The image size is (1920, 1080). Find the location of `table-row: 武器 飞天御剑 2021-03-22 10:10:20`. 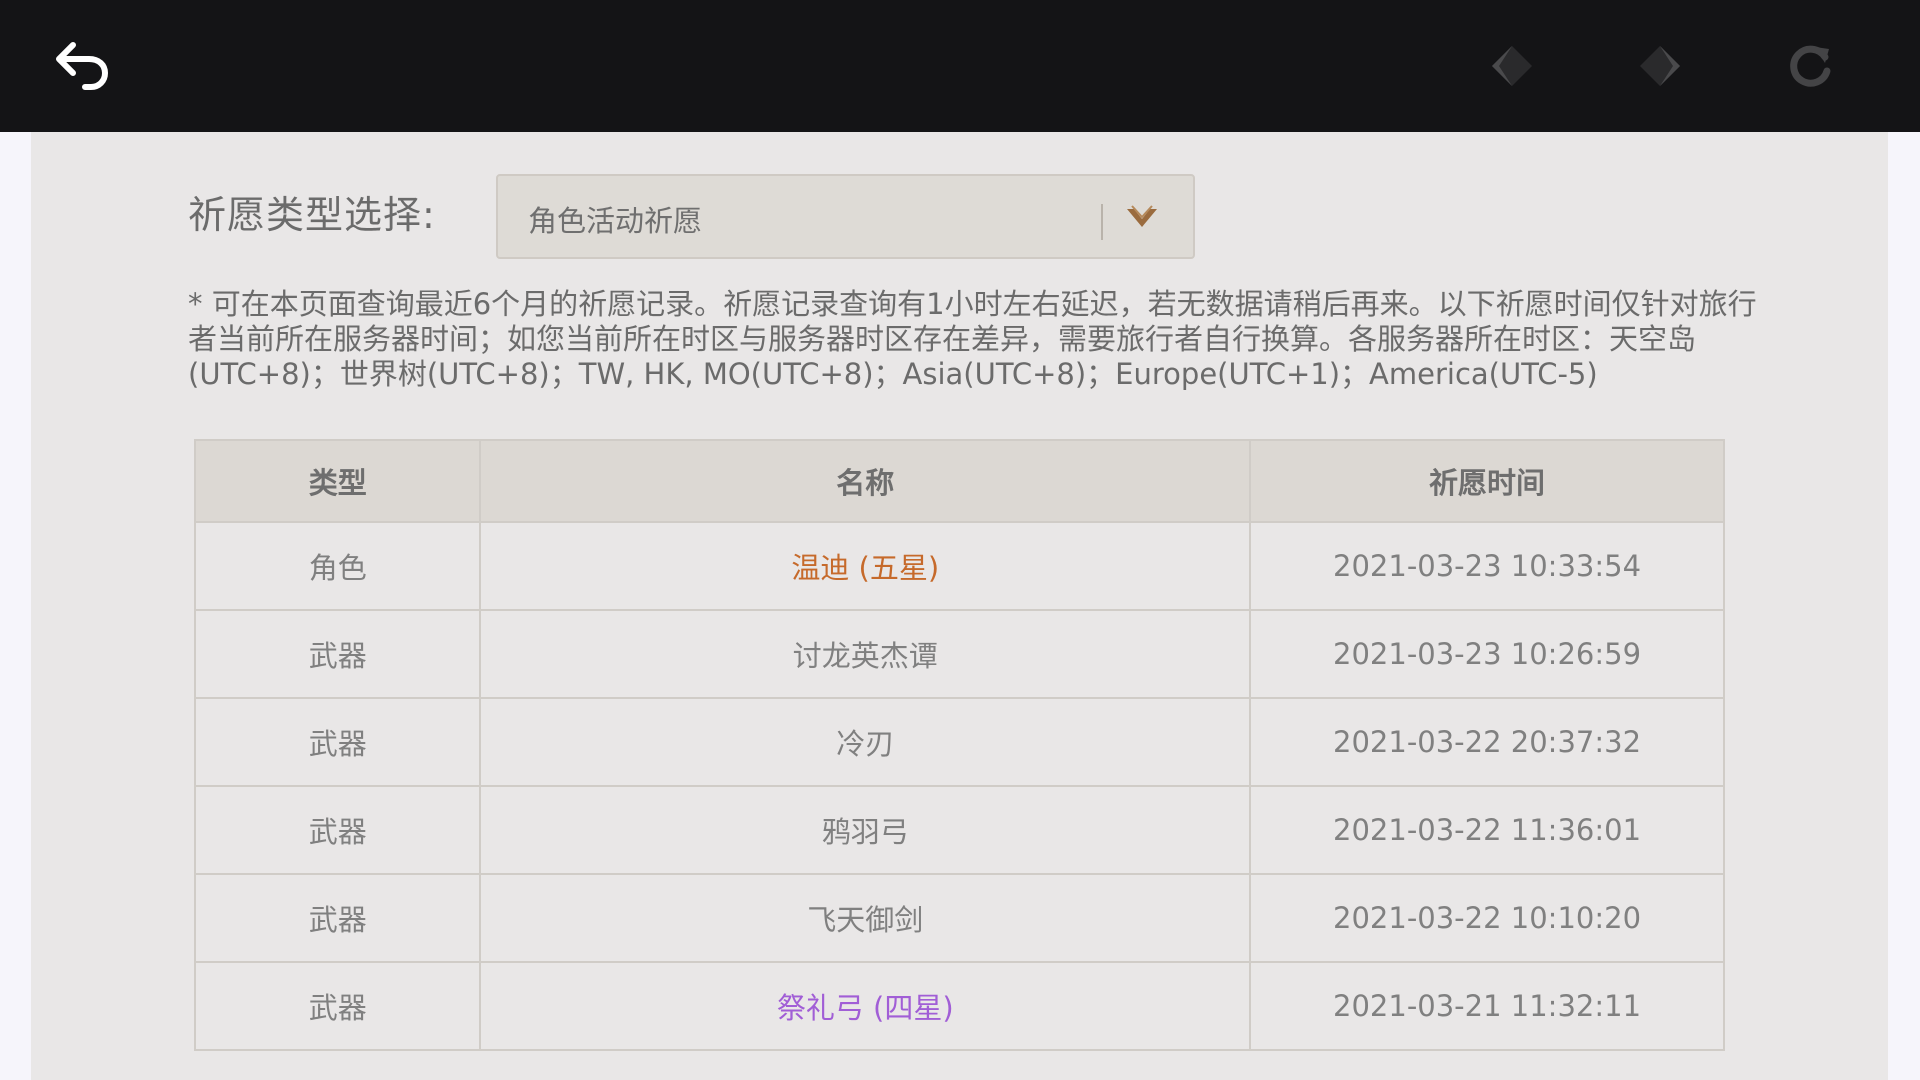

table-row: 武器 飞天御剑 2021-03-22 10:10:20 is located at coordinates (959, 918).